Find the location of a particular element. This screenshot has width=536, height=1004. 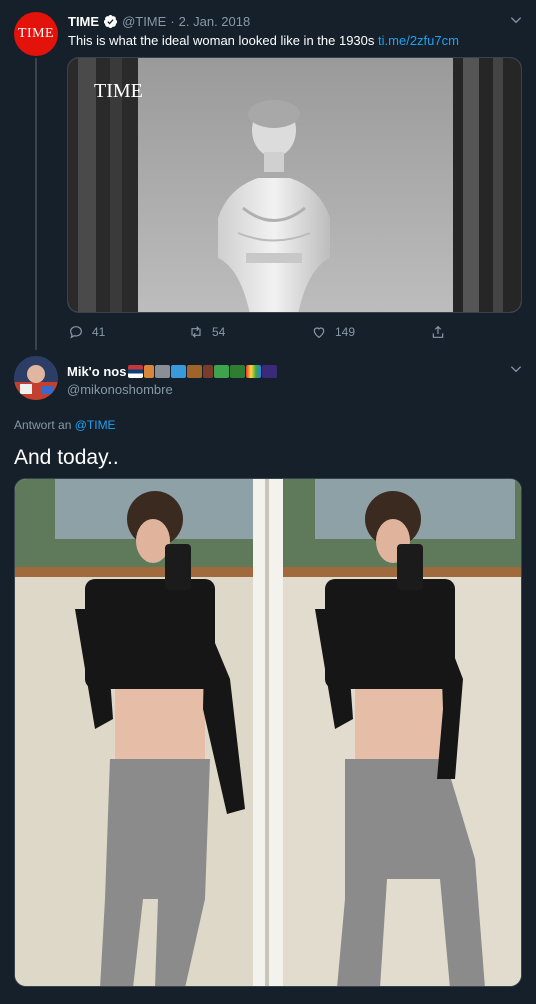

milky-way-icon is located at coordinates (270, 371).